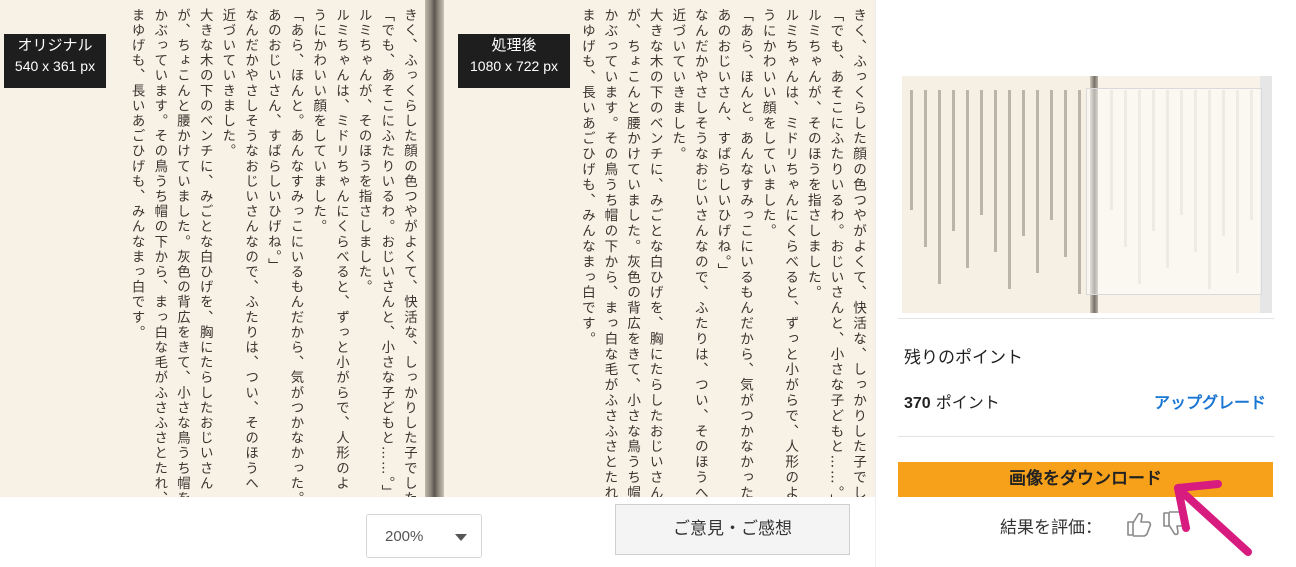 This screenshot has height=567, width=1296. What do you see at coordinates (461, 537) in the screenshot?
I see `chevron-down-icon` at bounding box center [461, 537].